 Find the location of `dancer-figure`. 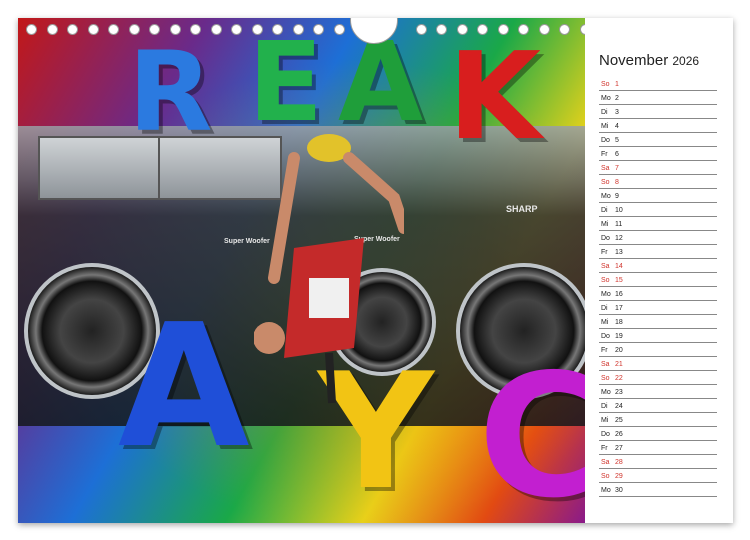

dancer-figure is located at coordinates (329, 269).